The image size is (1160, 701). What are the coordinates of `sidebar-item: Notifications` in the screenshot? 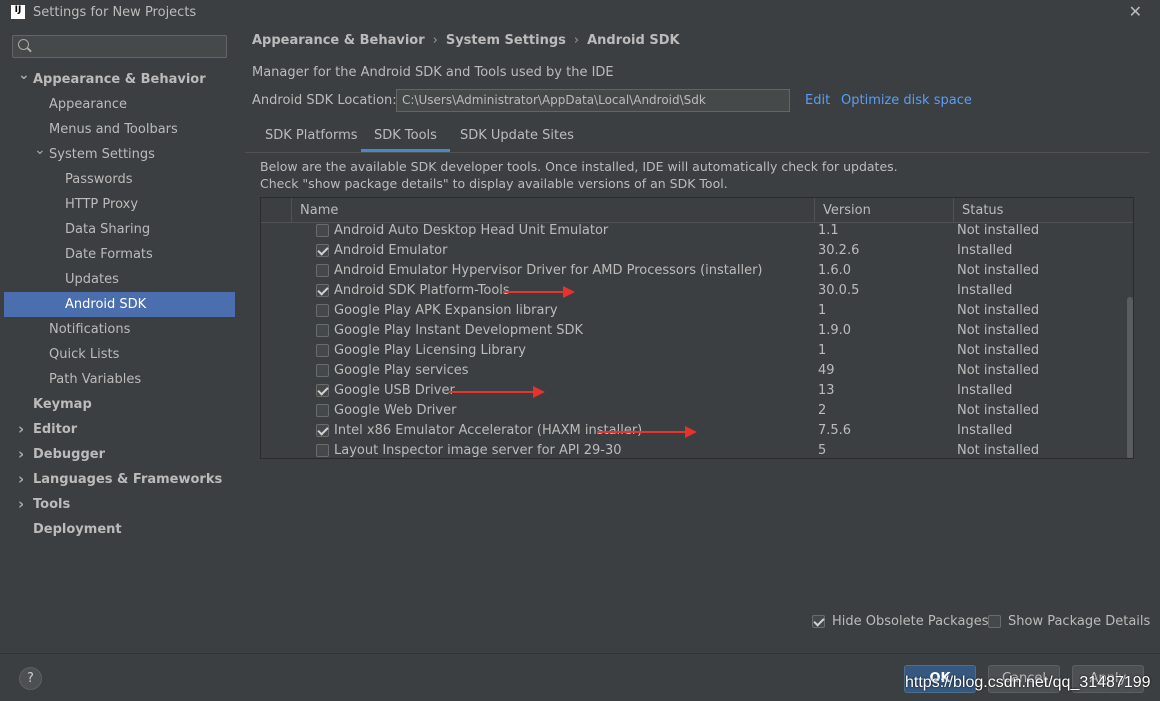 It's located at (119, 329).